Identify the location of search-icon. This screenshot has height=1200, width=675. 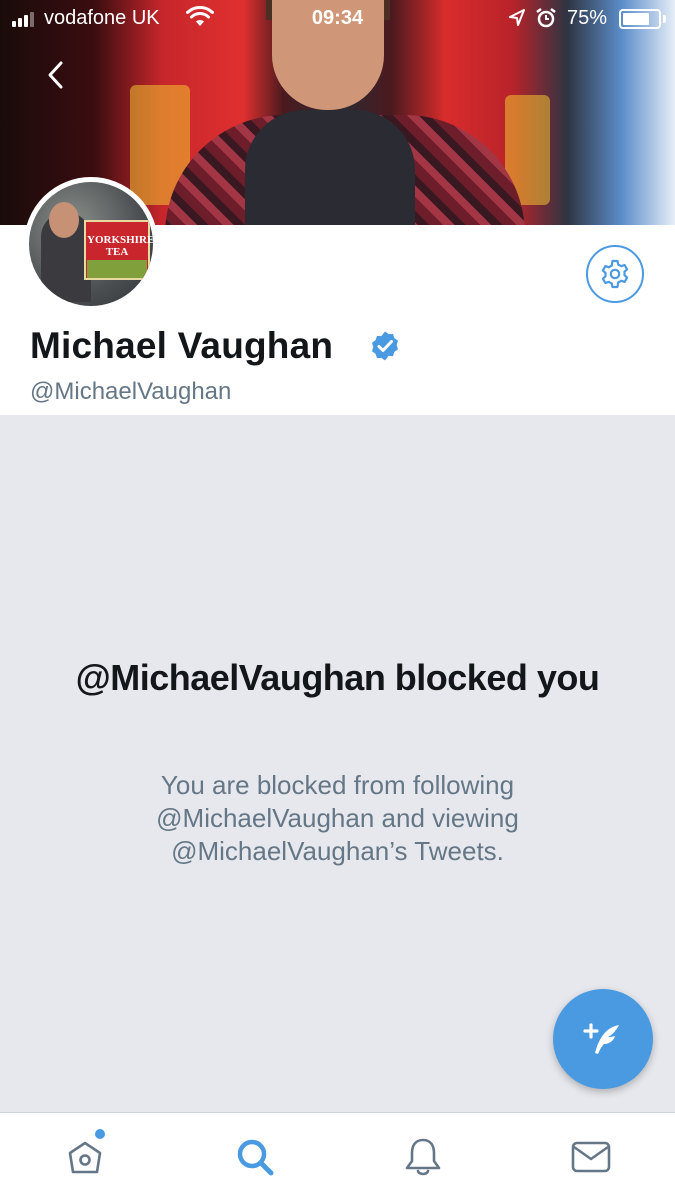
(255, 1157).